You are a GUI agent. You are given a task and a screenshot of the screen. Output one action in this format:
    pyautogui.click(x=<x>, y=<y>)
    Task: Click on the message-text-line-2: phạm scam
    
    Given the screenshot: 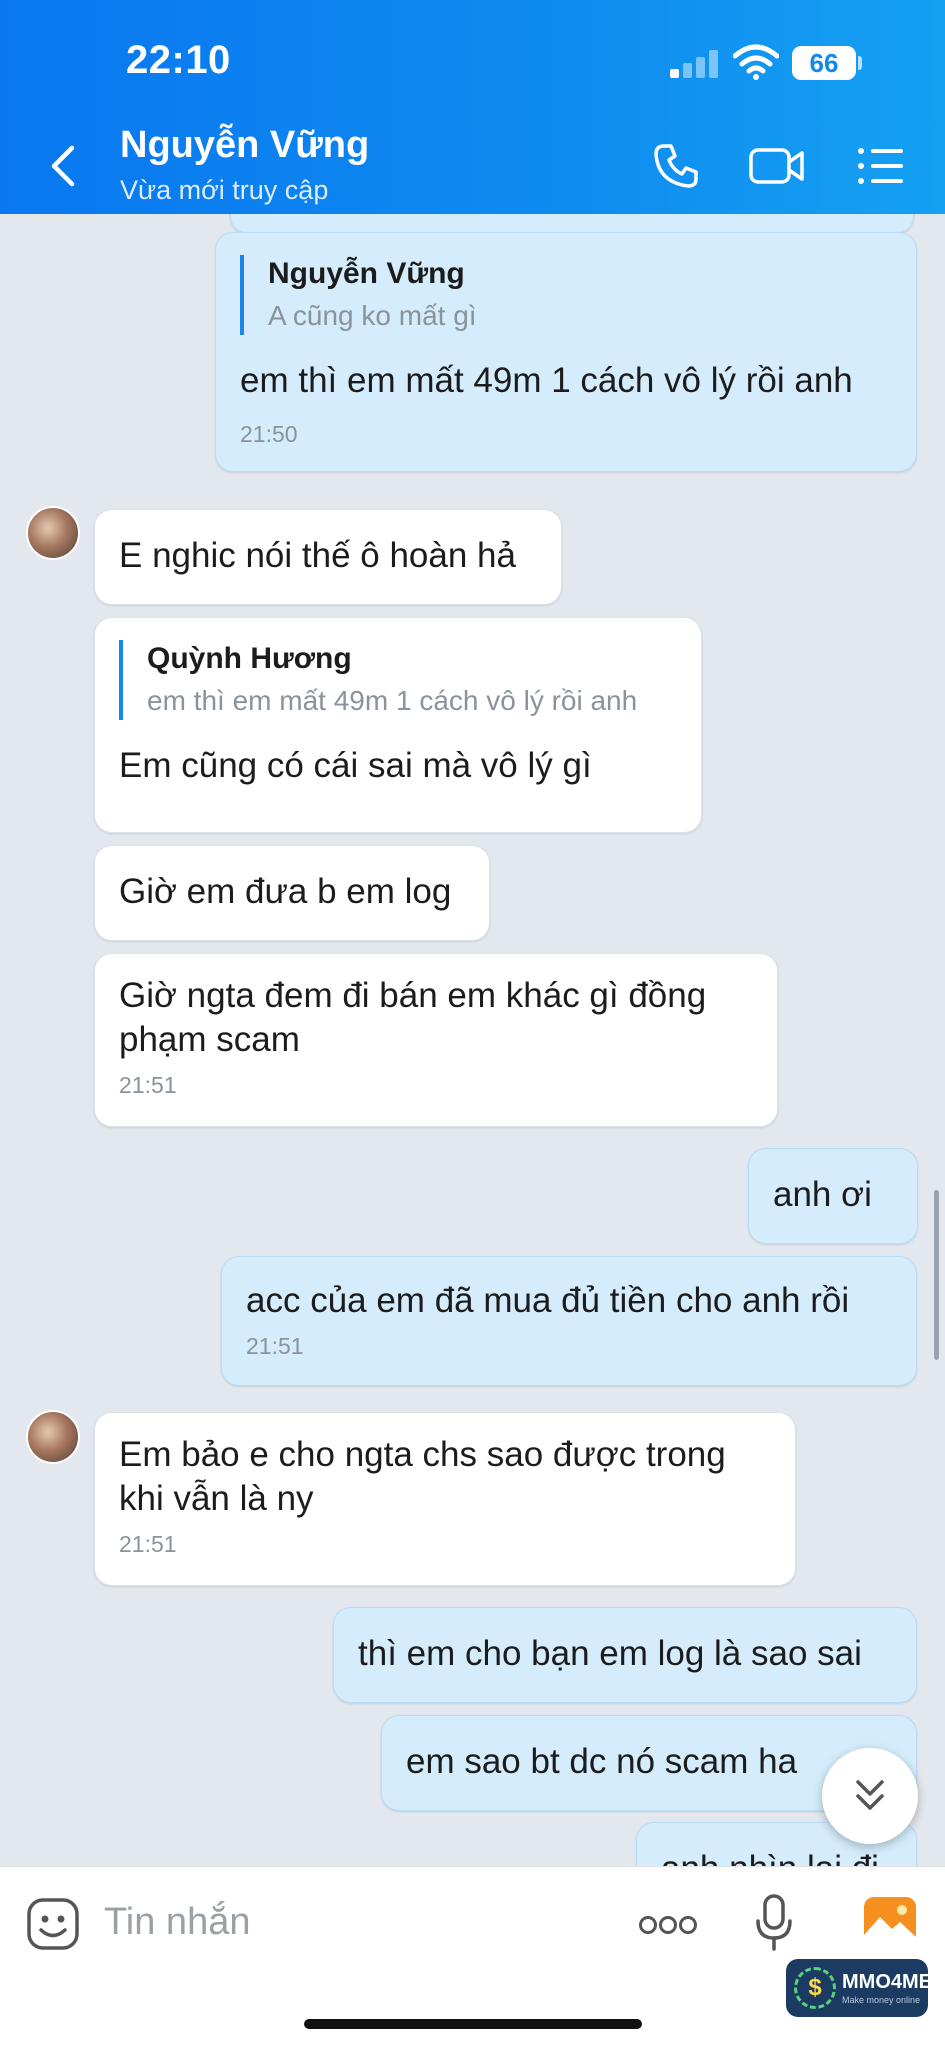 What is the action you would take?
    pyautogui.click(x=209, y=1039)
    